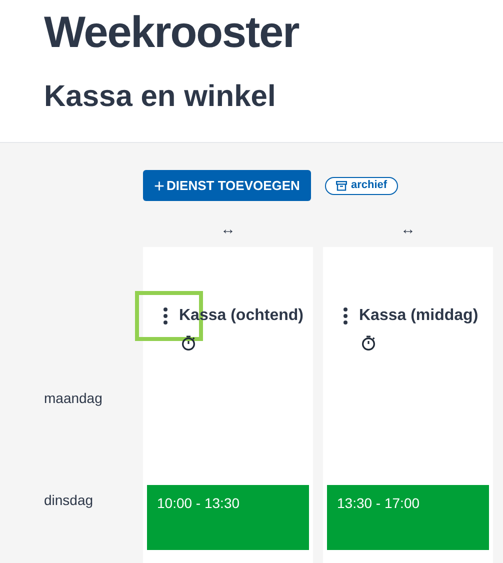 Image resolution: width=503 pixels, height=563 pixels. I want to click on page-title: Weekrooster, so click(172, 33).